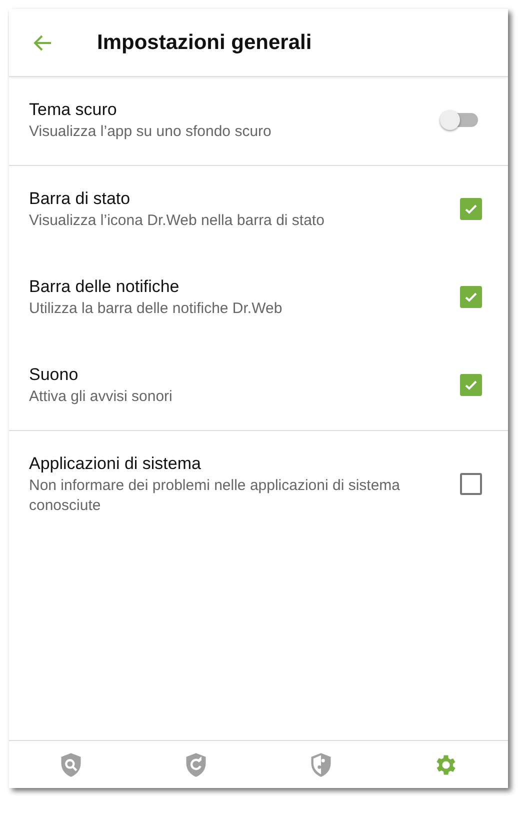  What do you see at coordinates (156, 309) in the screenshot?
I see `setting-description: Utilizza la barra delle notifiche Dr.Web` at bounding box center [156, 309].